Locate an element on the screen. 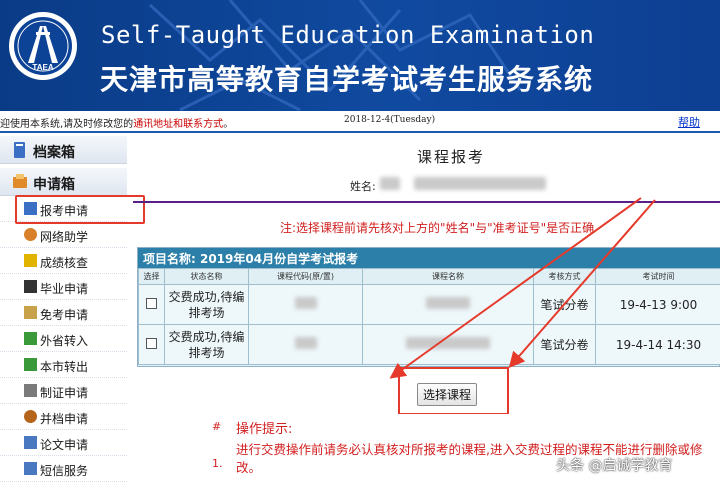 This screenshot has height=488, width=720. name-label: 姓名: is located at coordinates (363, 186).